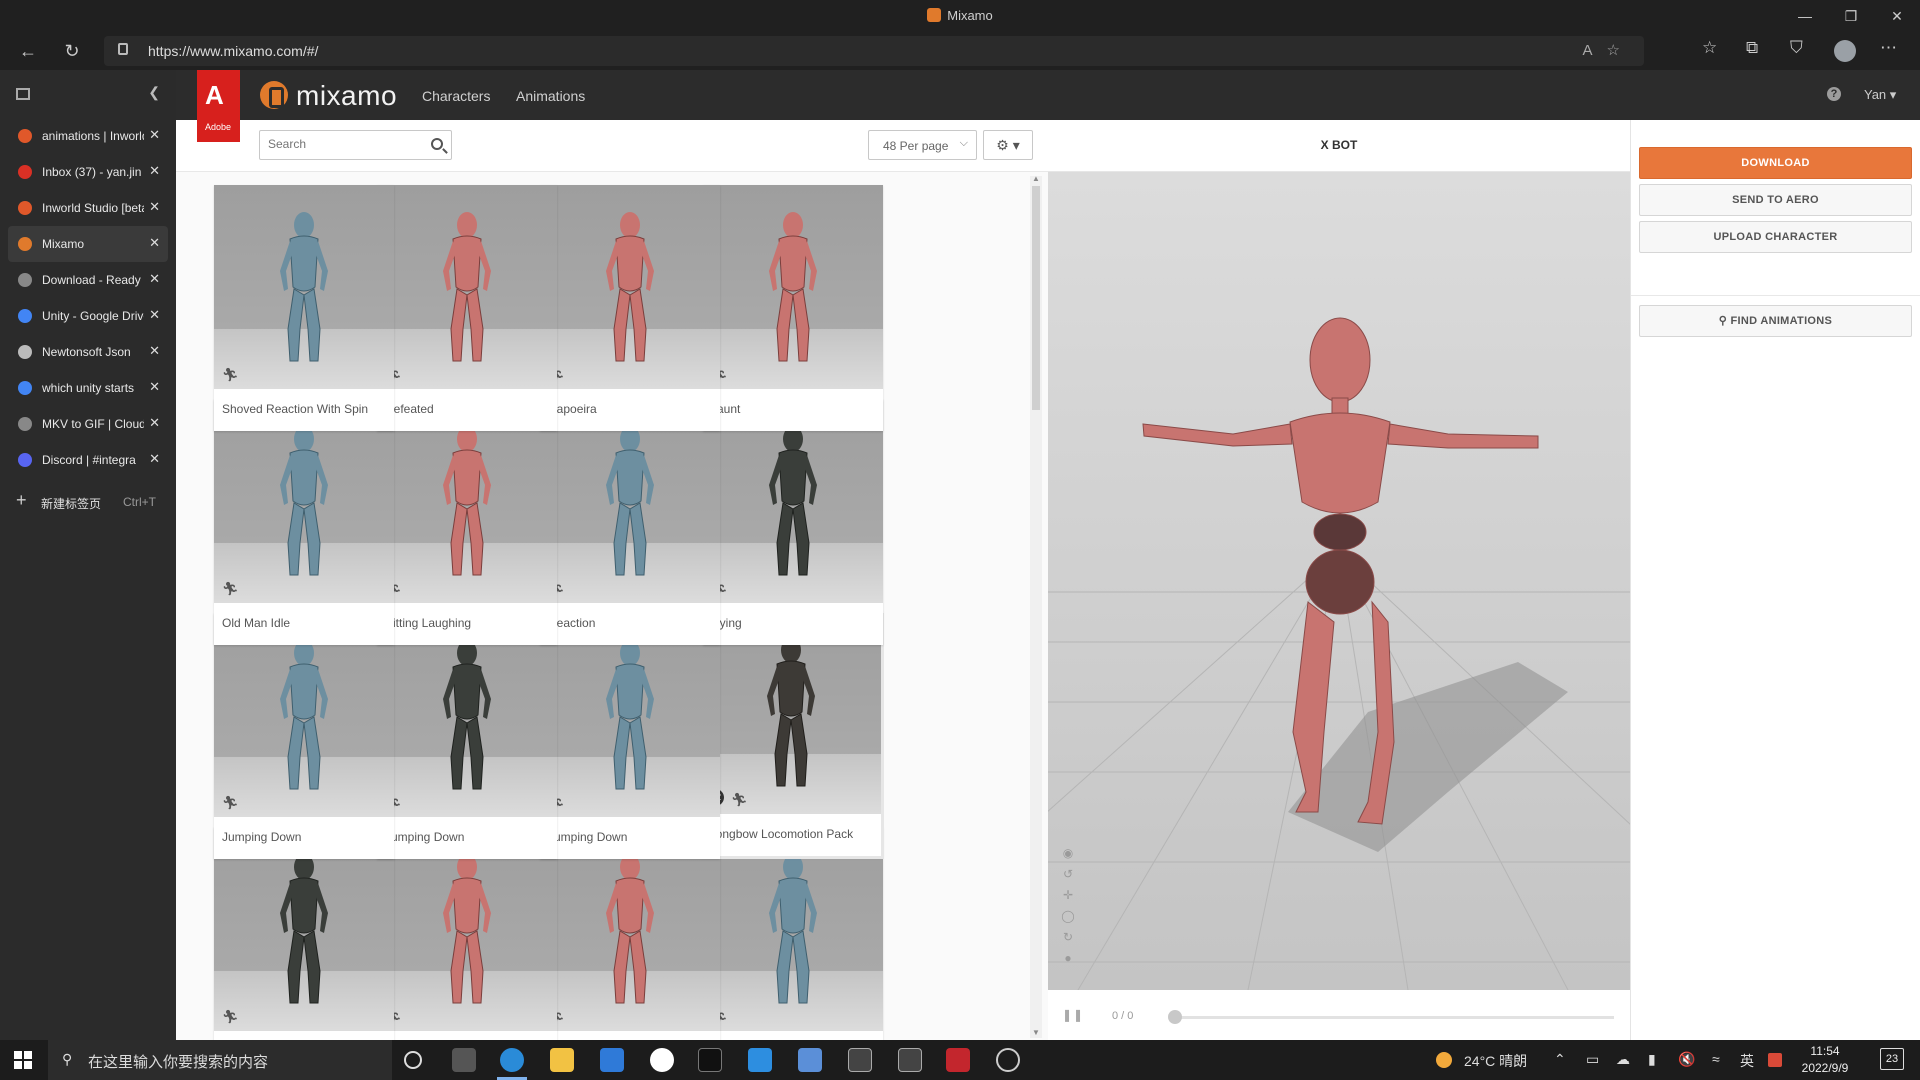  I want to click on weather-icon, so click(1444, 1060).